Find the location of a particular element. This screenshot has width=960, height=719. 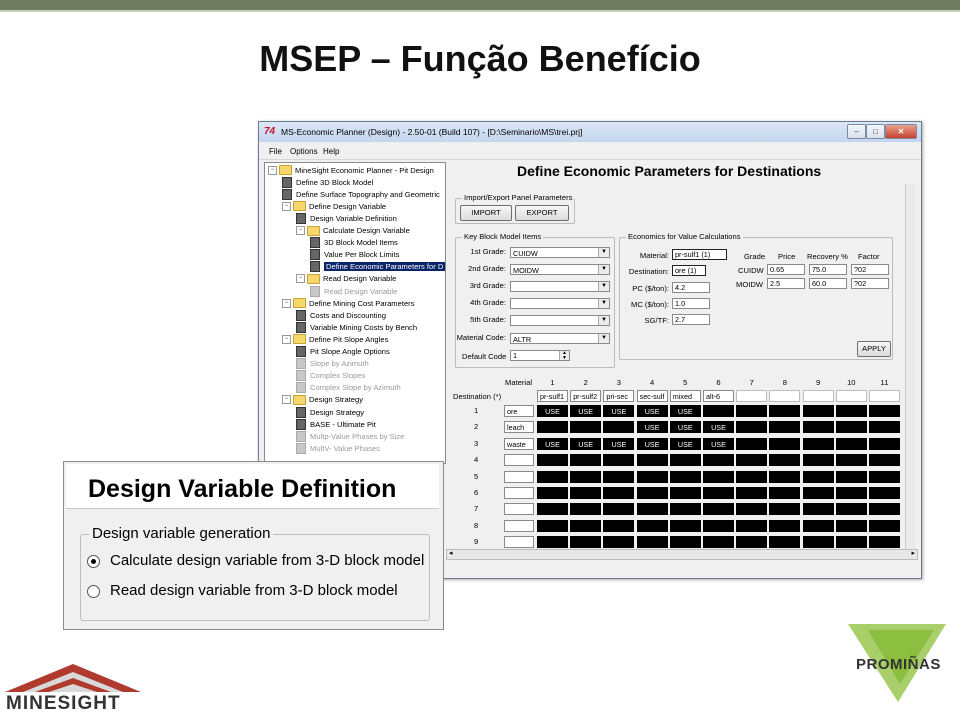

horizontal-scrollbar: ◂ ▸ is located at coordinates (682, 554).